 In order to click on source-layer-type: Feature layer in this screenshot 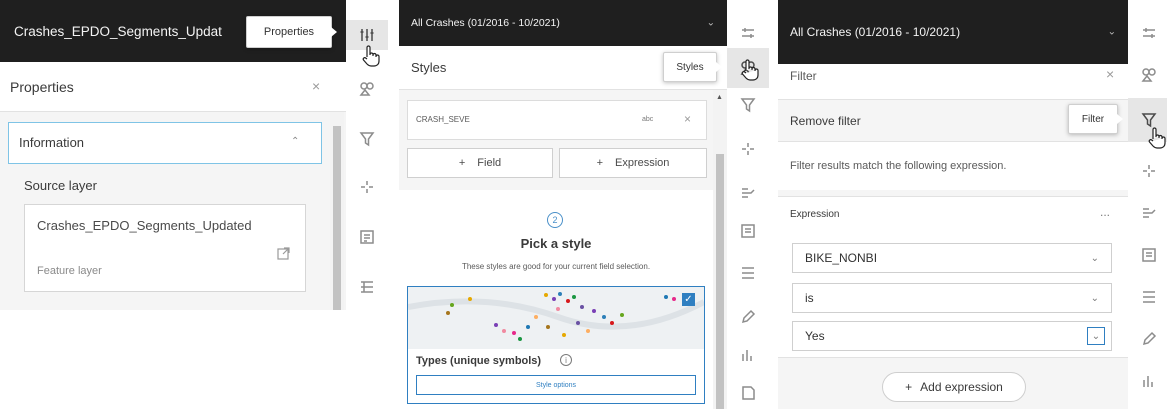, I will do `click(69, 271)`.